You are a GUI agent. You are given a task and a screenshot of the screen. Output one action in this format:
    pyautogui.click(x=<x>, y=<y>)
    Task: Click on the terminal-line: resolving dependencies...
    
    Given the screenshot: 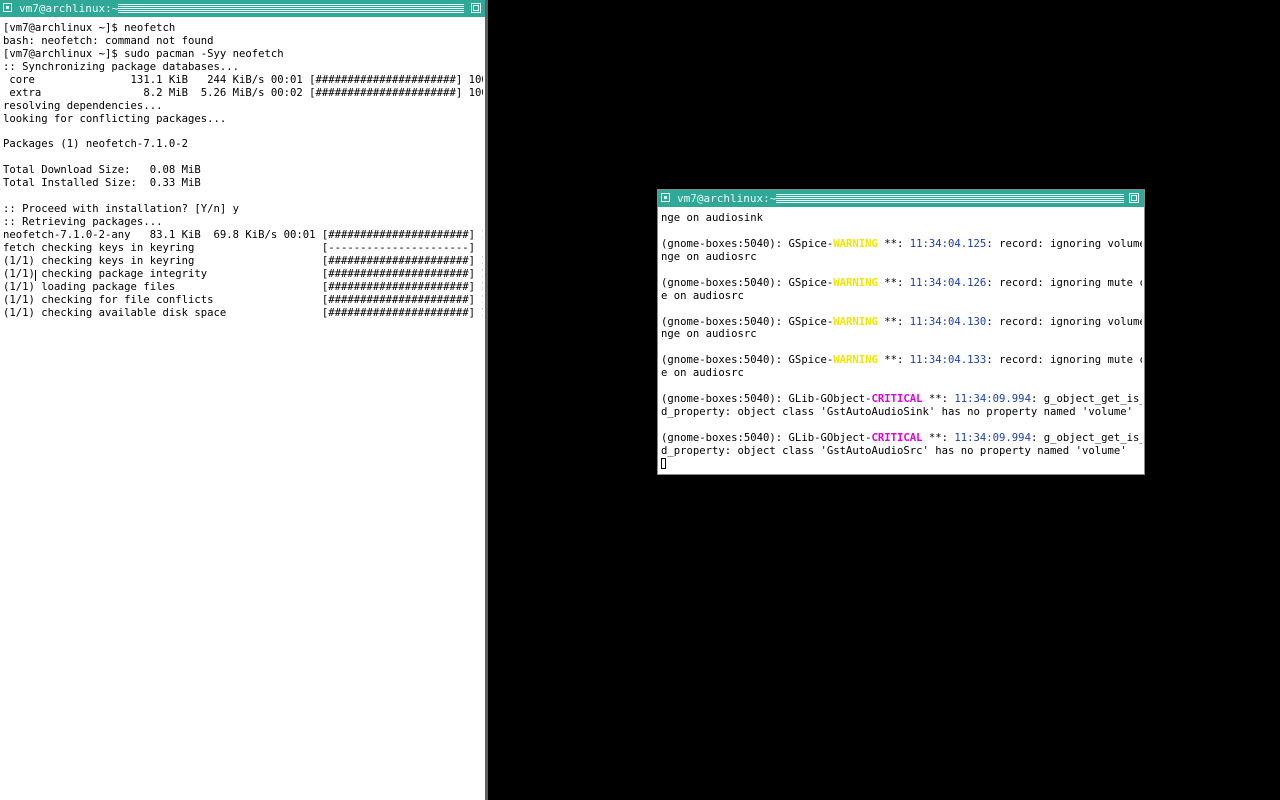 What is the action you would take?
    pyautogui.click(x=83, y=105)
    